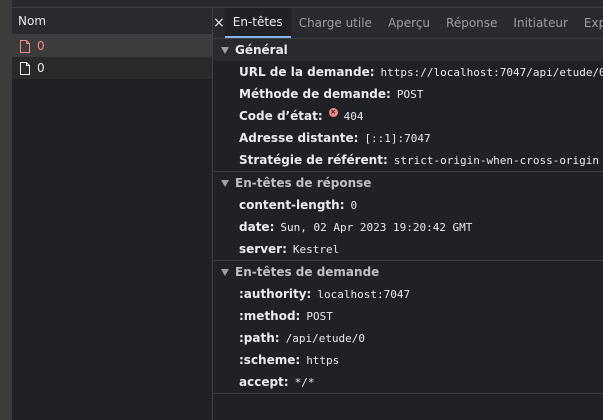 The width and height of the screenshot is (603, 420). What do you see at coordinates (257, 23) in the screenshot?
I see `tab-headers: En-têtes` at bounding box center [257, 23].